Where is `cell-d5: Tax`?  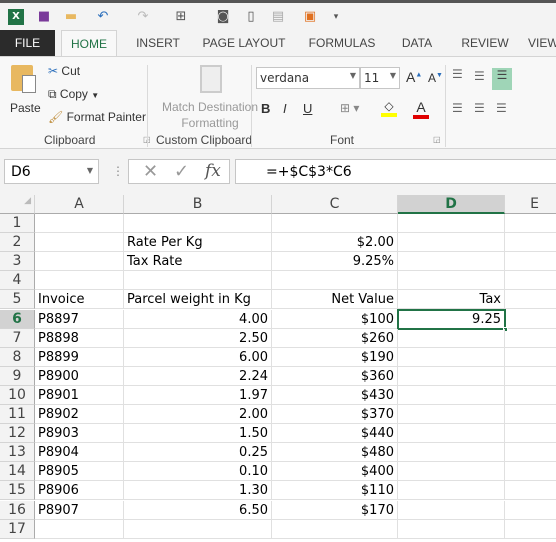
cell-d5: Tax is located at coordinates (451, 300).